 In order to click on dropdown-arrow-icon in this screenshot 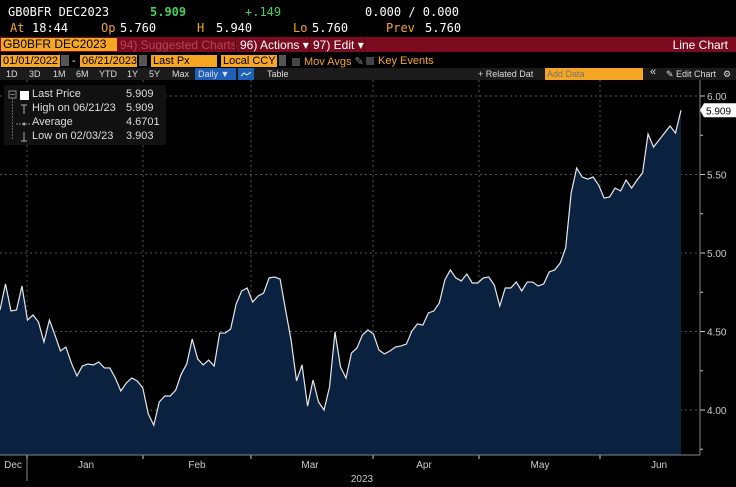, I will do `click(282, 60)`.